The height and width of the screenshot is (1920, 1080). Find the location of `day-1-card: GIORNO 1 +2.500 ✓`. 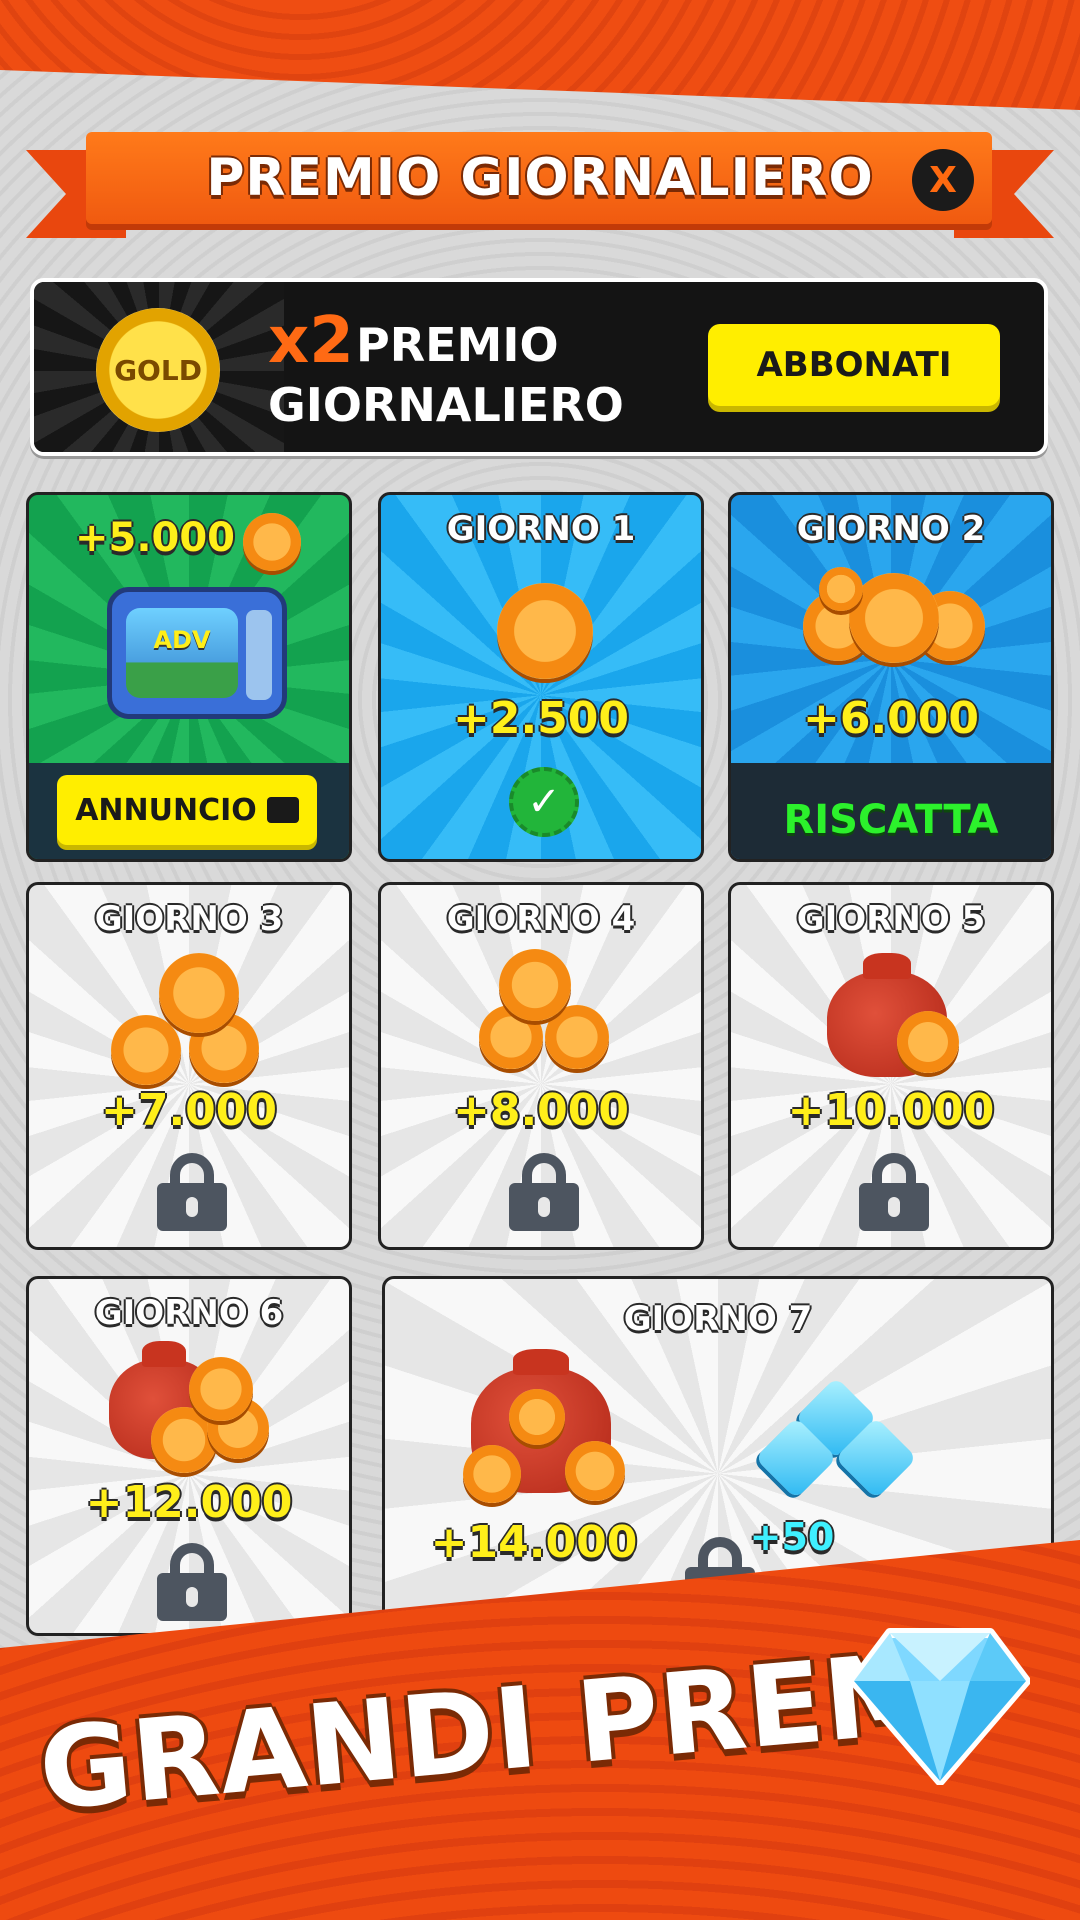

day-1-card: GIORNO 1 +2.500 ✓ is located at coordinates (541, 677).